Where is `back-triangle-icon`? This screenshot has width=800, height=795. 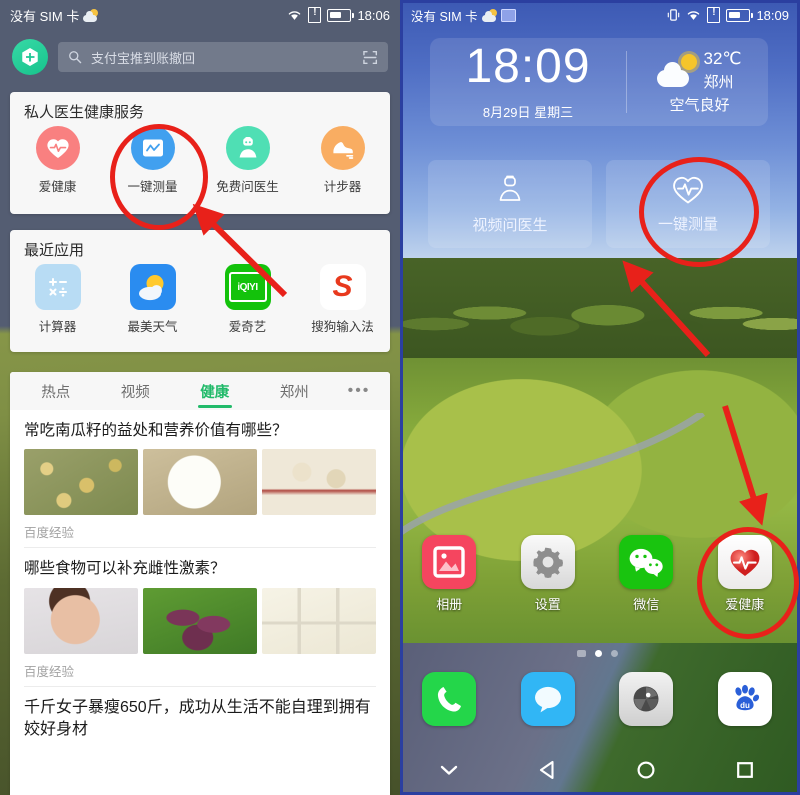 back-triangle-icon is located at coordinates (546, 770).